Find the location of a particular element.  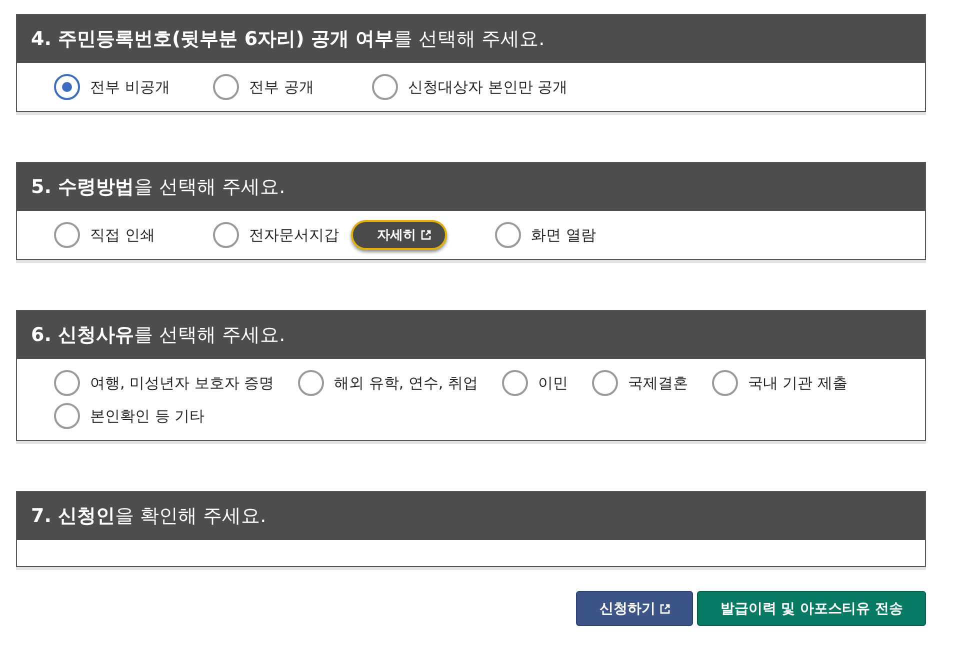

option-label: 신청대상자 본인만 공개 is located at coordinates (488, 87).